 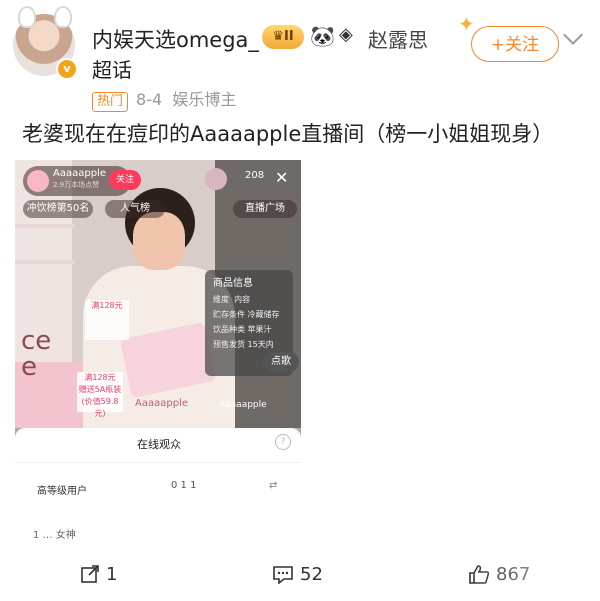 I want to click on watermark-overlay, so click(x=535, y=580).